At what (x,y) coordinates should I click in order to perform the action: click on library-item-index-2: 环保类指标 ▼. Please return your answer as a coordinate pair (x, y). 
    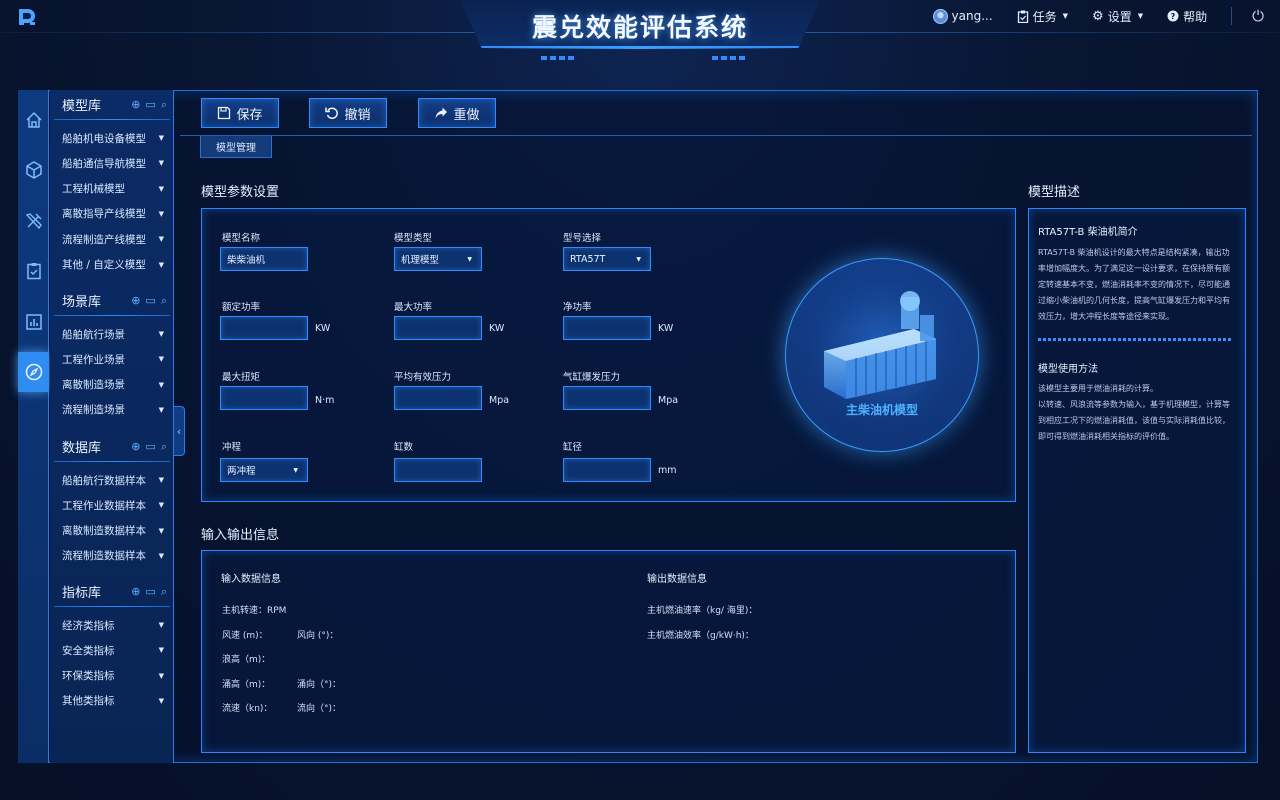
    Looking at the image, I should click on (113, 676).